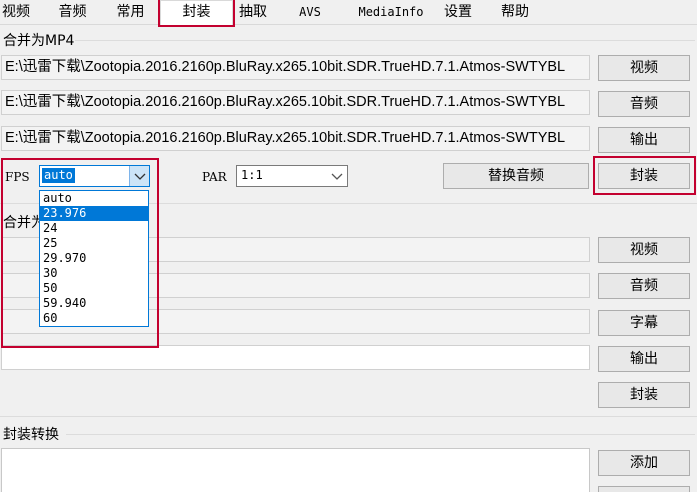 The height and width of the screenshot is (492, 697). Describe the element at coordinates (94, 288) in the screenshot. I see `fps-option: 50` at that location.